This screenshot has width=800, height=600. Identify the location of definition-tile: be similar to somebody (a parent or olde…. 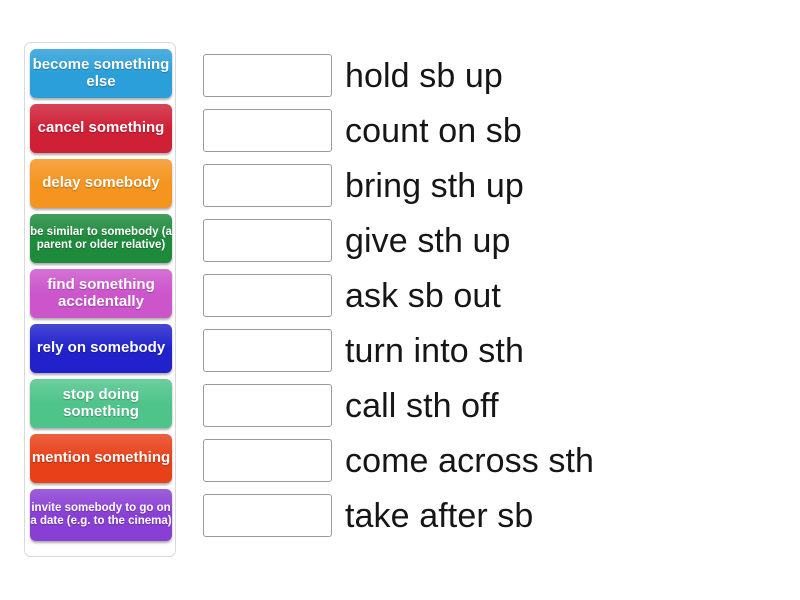
(101, 238).